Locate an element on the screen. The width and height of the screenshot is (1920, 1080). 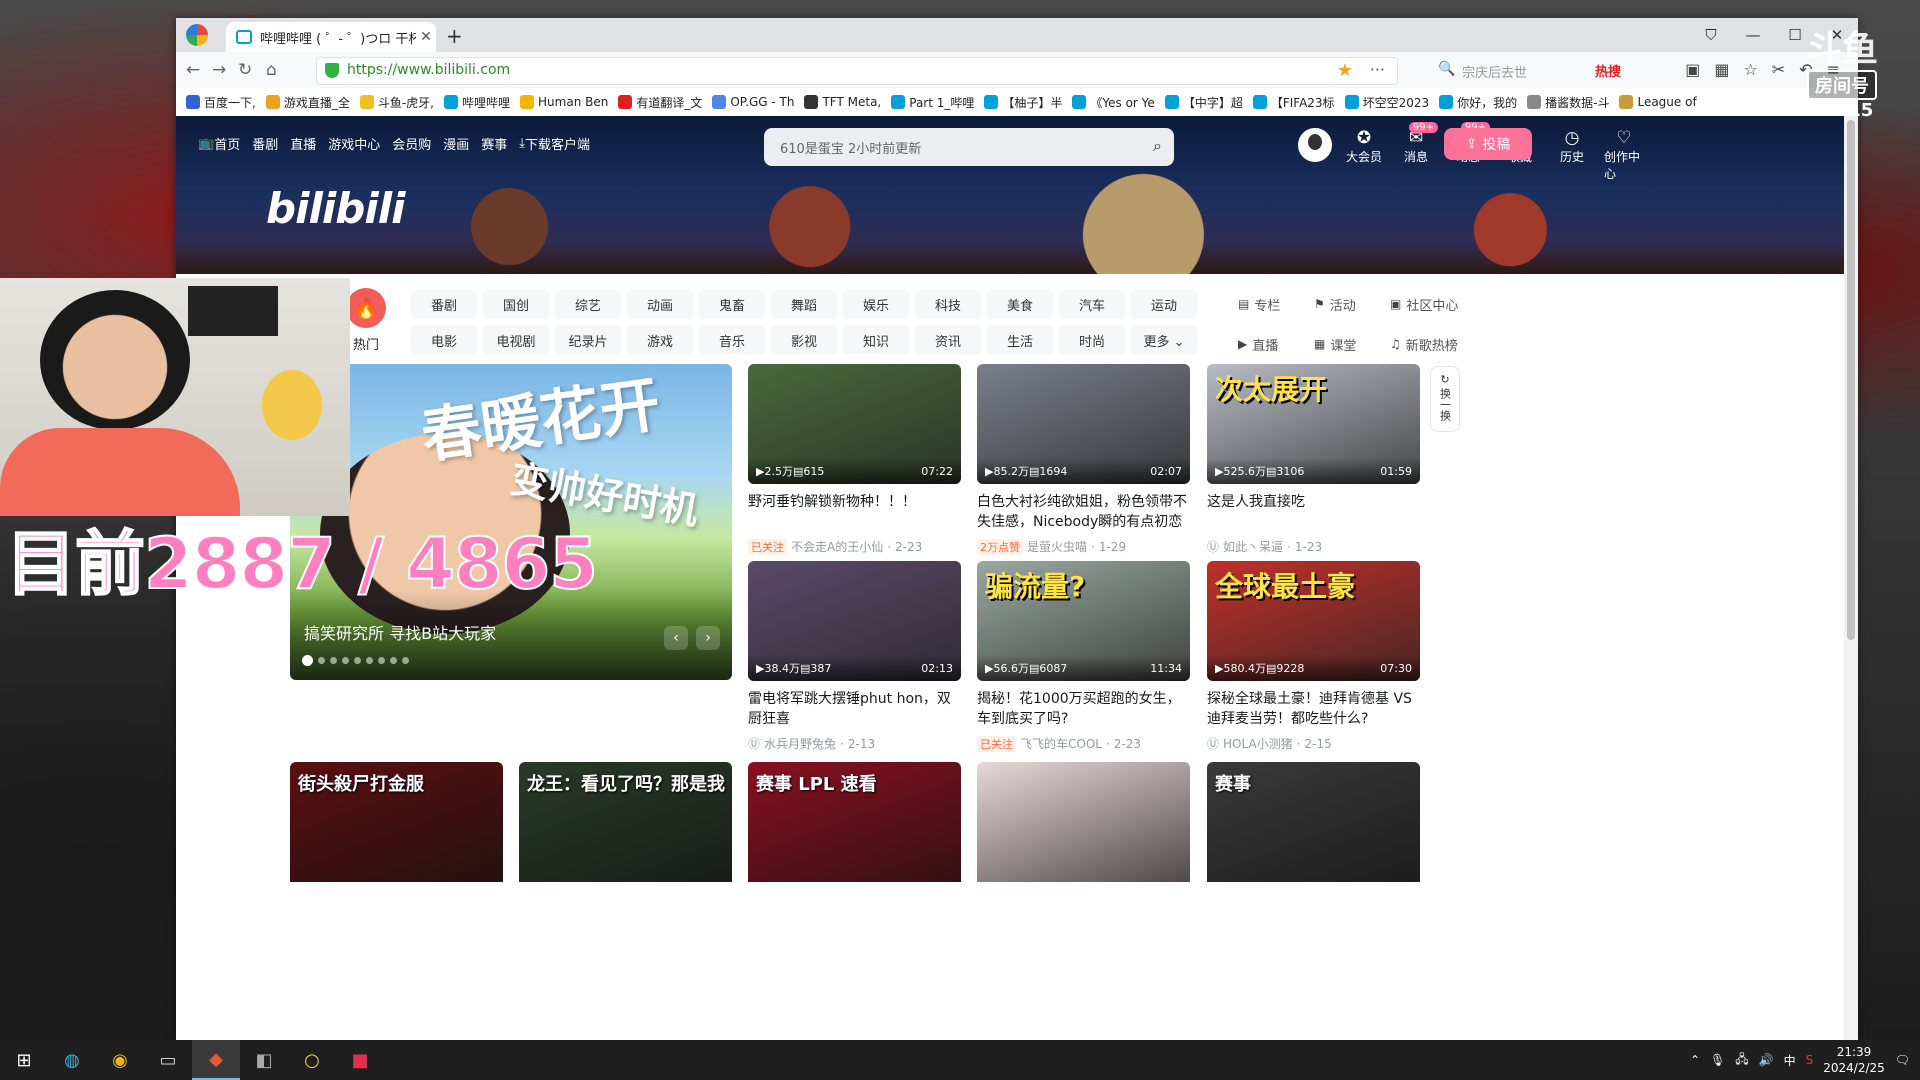
bookmark-item: 【FIFA23标 is located at coordinates (1293, 102).